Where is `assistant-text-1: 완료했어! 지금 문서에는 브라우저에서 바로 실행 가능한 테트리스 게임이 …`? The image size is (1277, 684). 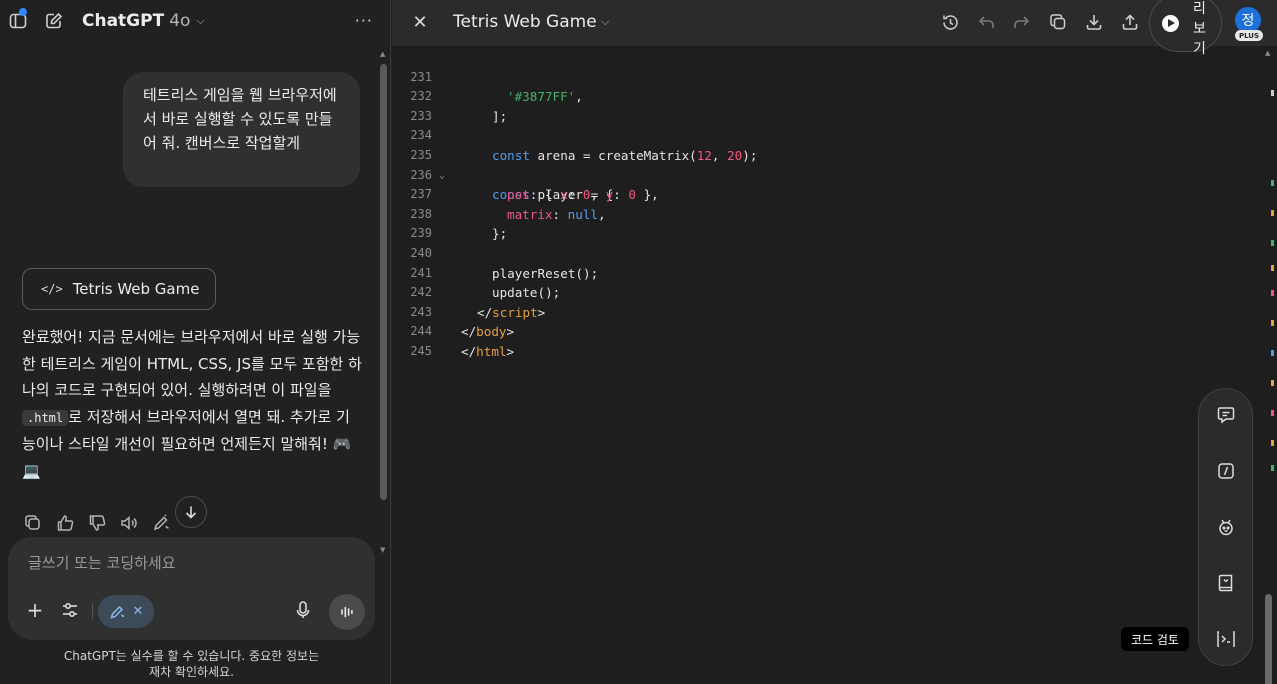
assistant-text-1: 완료했어! 지금 문서에는 브라우저에서 바로 실행 가능한 테트리스 게임이 … is located at coordinates (192, 363).